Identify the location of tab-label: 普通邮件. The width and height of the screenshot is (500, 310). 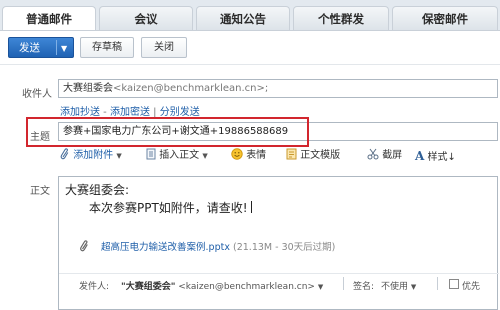
(49, 19).